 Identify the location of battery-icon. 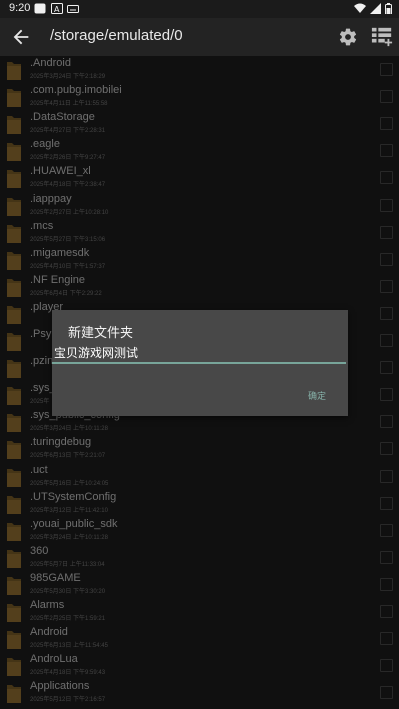
(388, 8).